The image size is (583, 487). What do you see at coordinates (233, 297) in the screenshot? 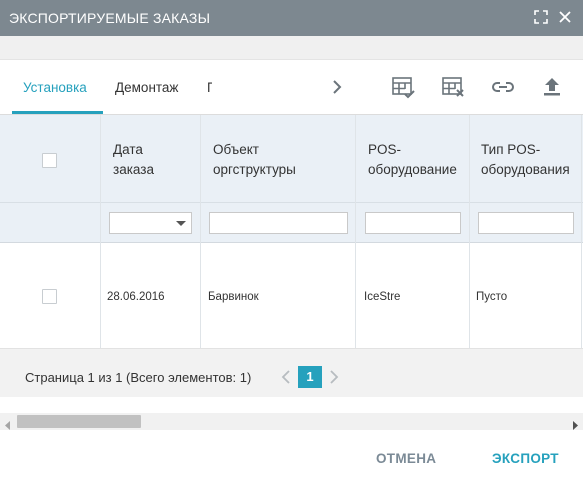
I see `cell-org-object: Барвинок` at bounding box center [233, 297].